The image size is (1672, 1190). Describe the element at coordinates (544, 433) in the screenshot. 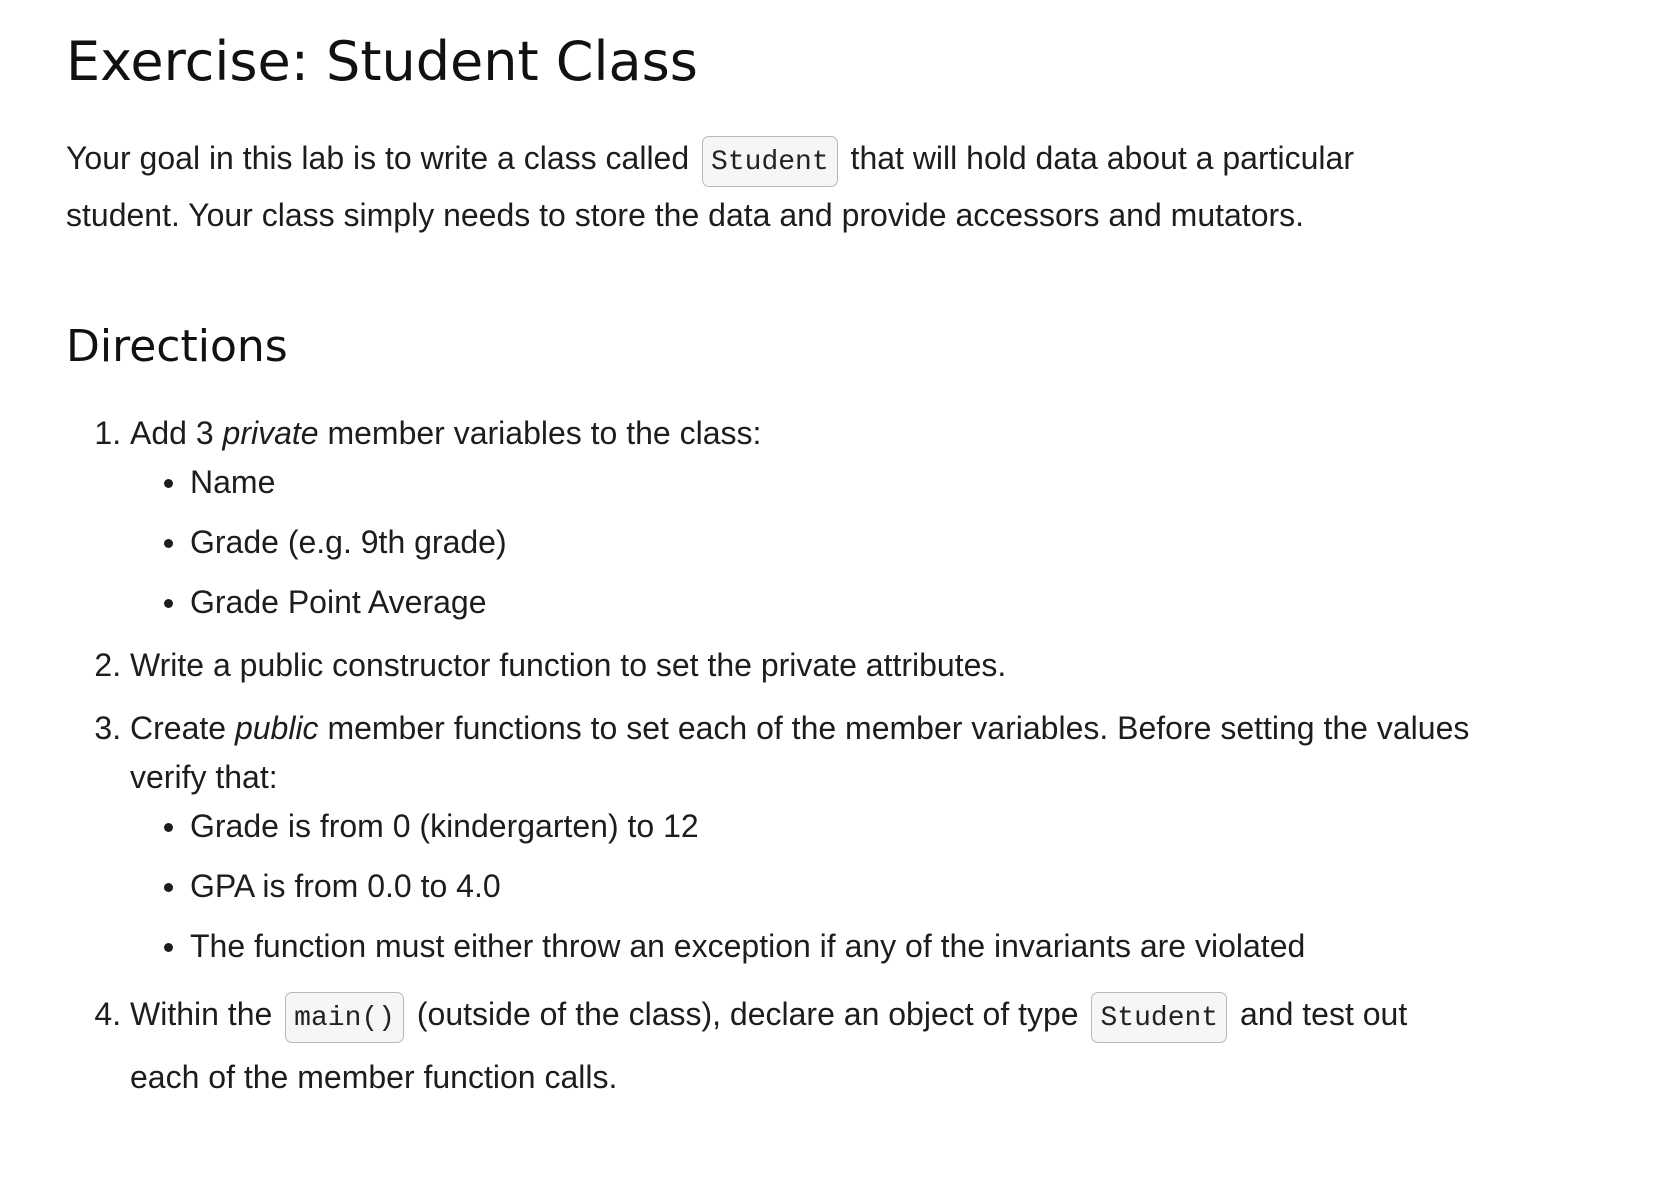

I see `step-1-after: member variables to the class:` at that location.